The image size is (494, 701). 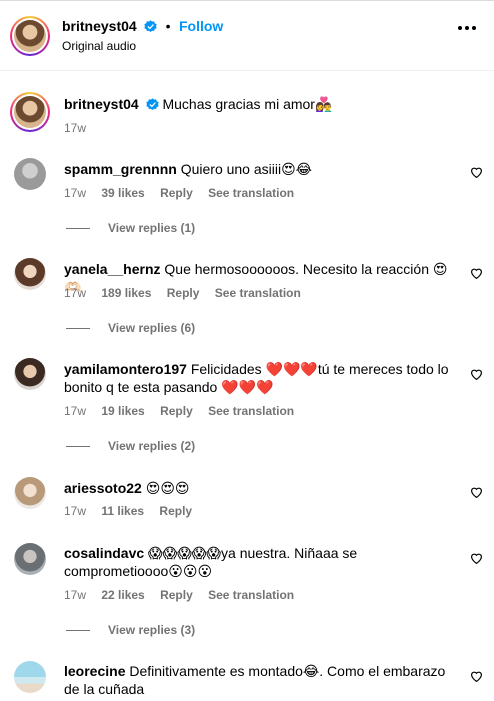 I want to click on view-replies-button: View replies (3), so click(x=130, y=630).